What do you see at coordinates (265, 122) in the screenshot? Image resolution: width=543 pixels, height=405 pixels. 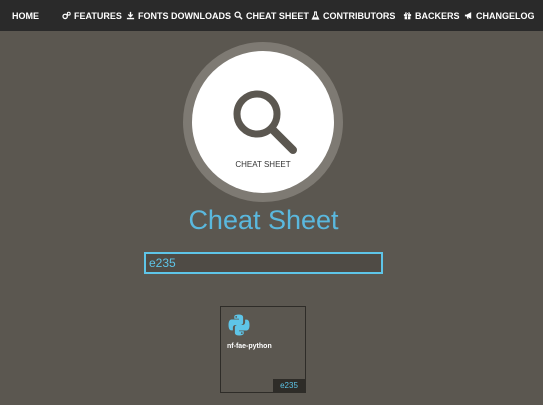 I see `magnifier-icon` at bounding box center [265, 122].